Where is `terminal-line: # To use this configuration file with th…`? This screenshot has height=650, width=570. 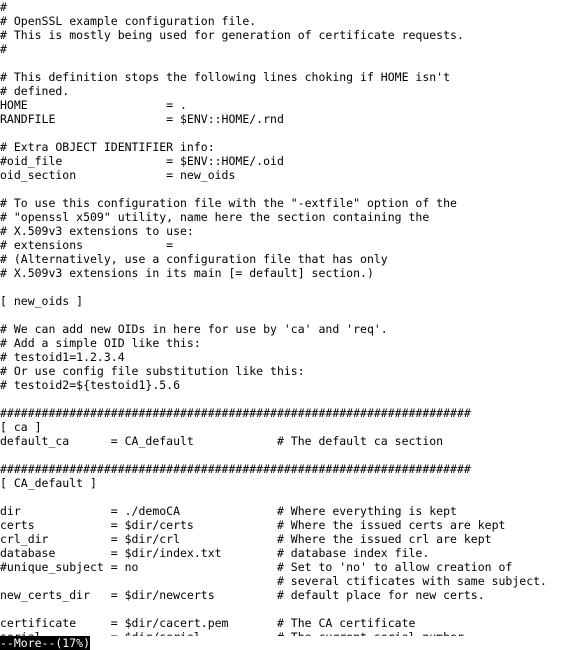 terminal-line: # To use this configuration file with th… is located at coordinates (228, 203).